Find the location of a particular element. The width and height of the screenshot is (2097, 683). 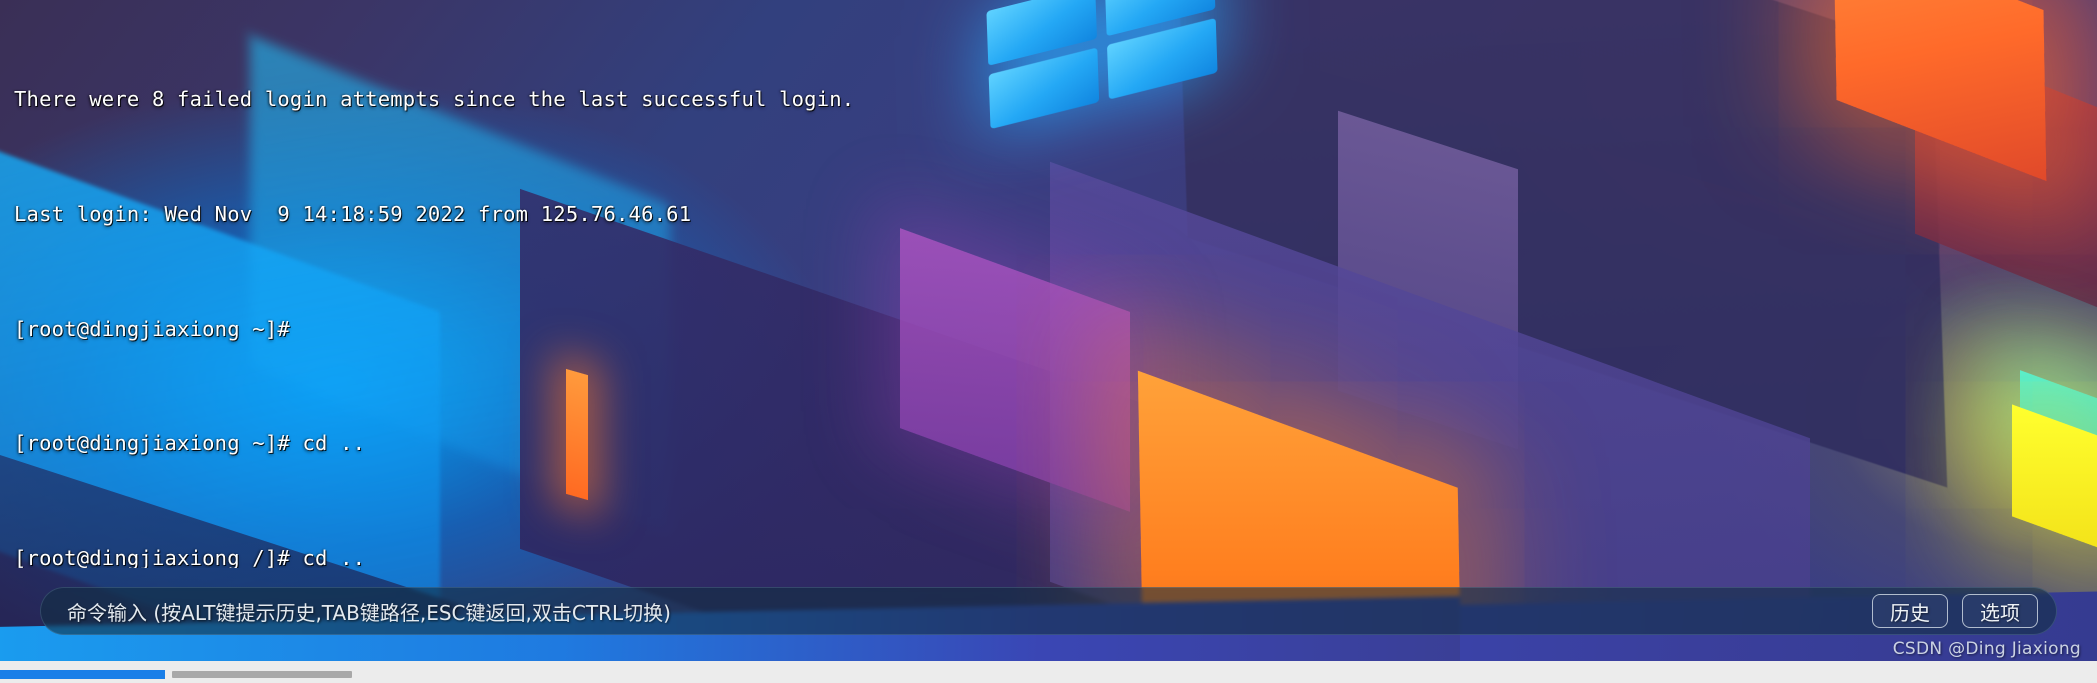

horizontal-scrollbar-thumb-secondary is located at coordinates (262, 674).